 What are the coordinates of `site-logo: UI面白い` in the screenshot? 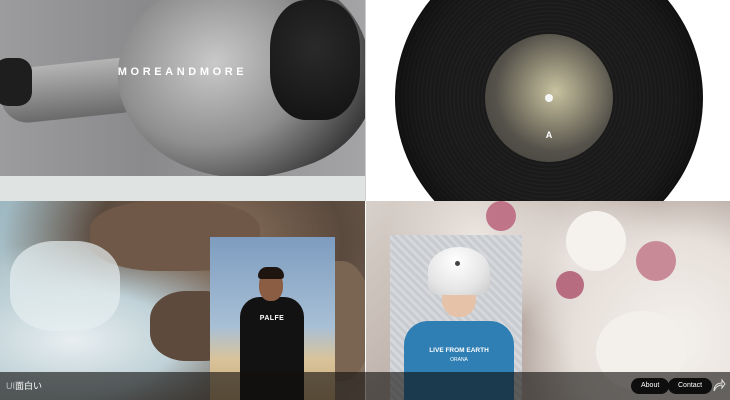 It's located at (24, 385).